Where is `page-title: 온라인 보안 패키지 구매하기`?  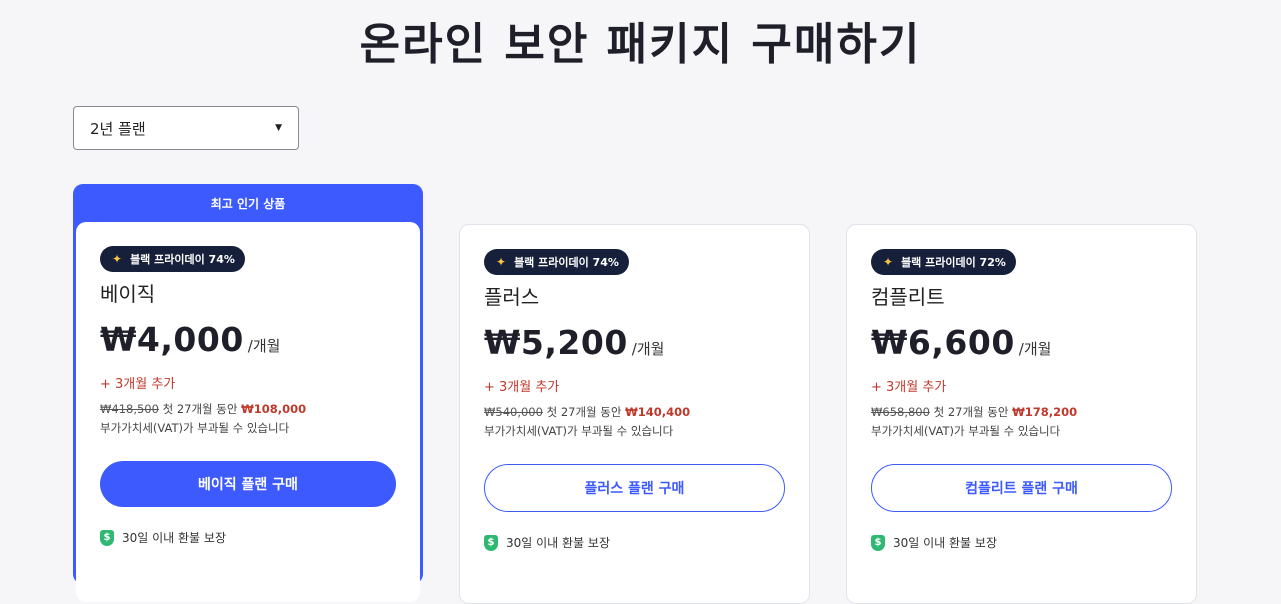 page-title: 온라인 보안 패키지 구매하기 is located at coordinates (640, 44).